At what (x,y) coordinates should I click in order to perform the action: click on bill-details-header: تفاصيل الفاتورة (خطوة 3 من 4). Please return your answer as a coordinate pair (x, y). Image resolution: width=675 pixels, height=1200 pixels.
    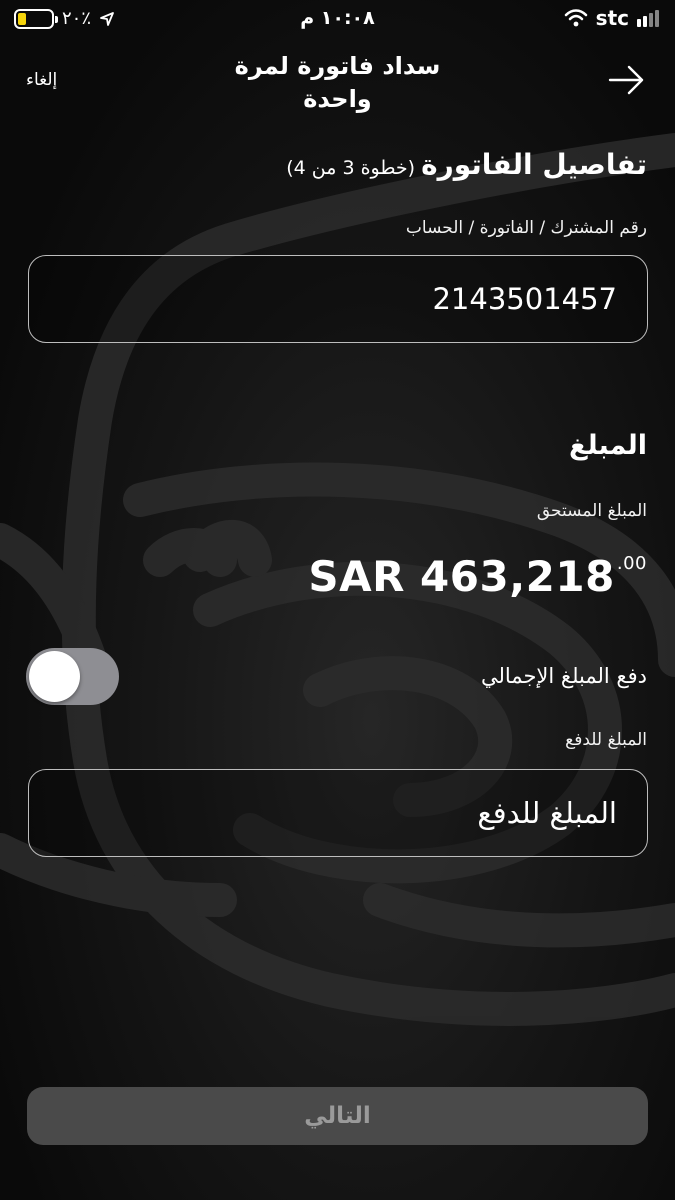
    Looking at the image, I should click on (466, 164).